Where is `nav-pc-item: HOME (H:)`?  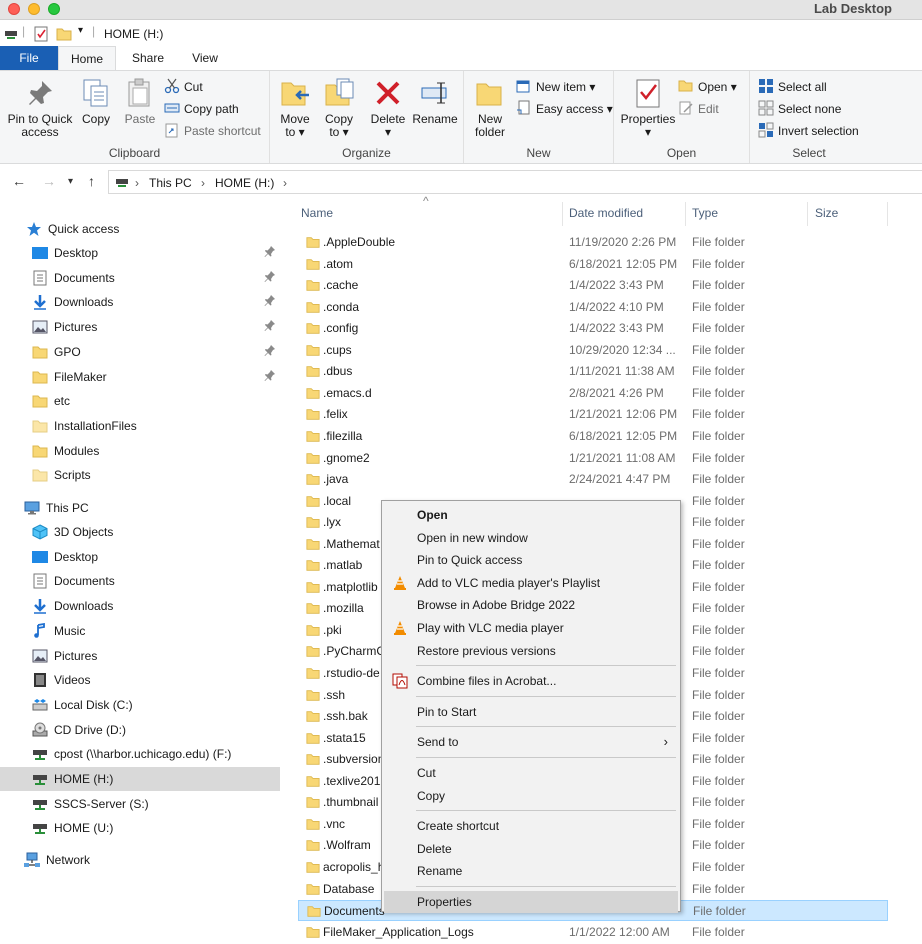
nav-pc-item: HOME (H:) is located at coordinates (140, 779).